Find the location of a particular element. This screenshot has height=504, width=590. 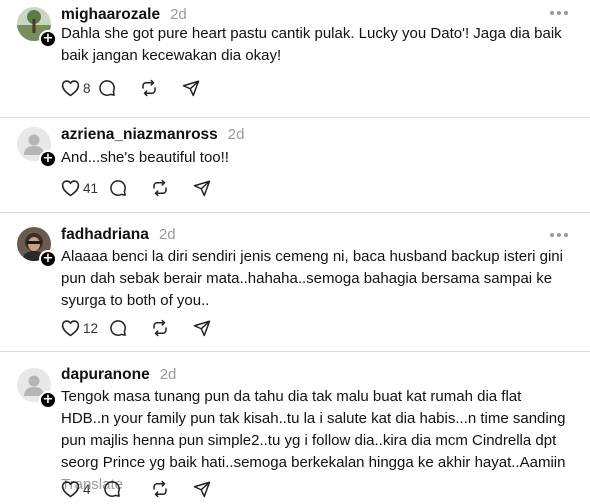

like-button: 4 is located at coordinates (82, 489).